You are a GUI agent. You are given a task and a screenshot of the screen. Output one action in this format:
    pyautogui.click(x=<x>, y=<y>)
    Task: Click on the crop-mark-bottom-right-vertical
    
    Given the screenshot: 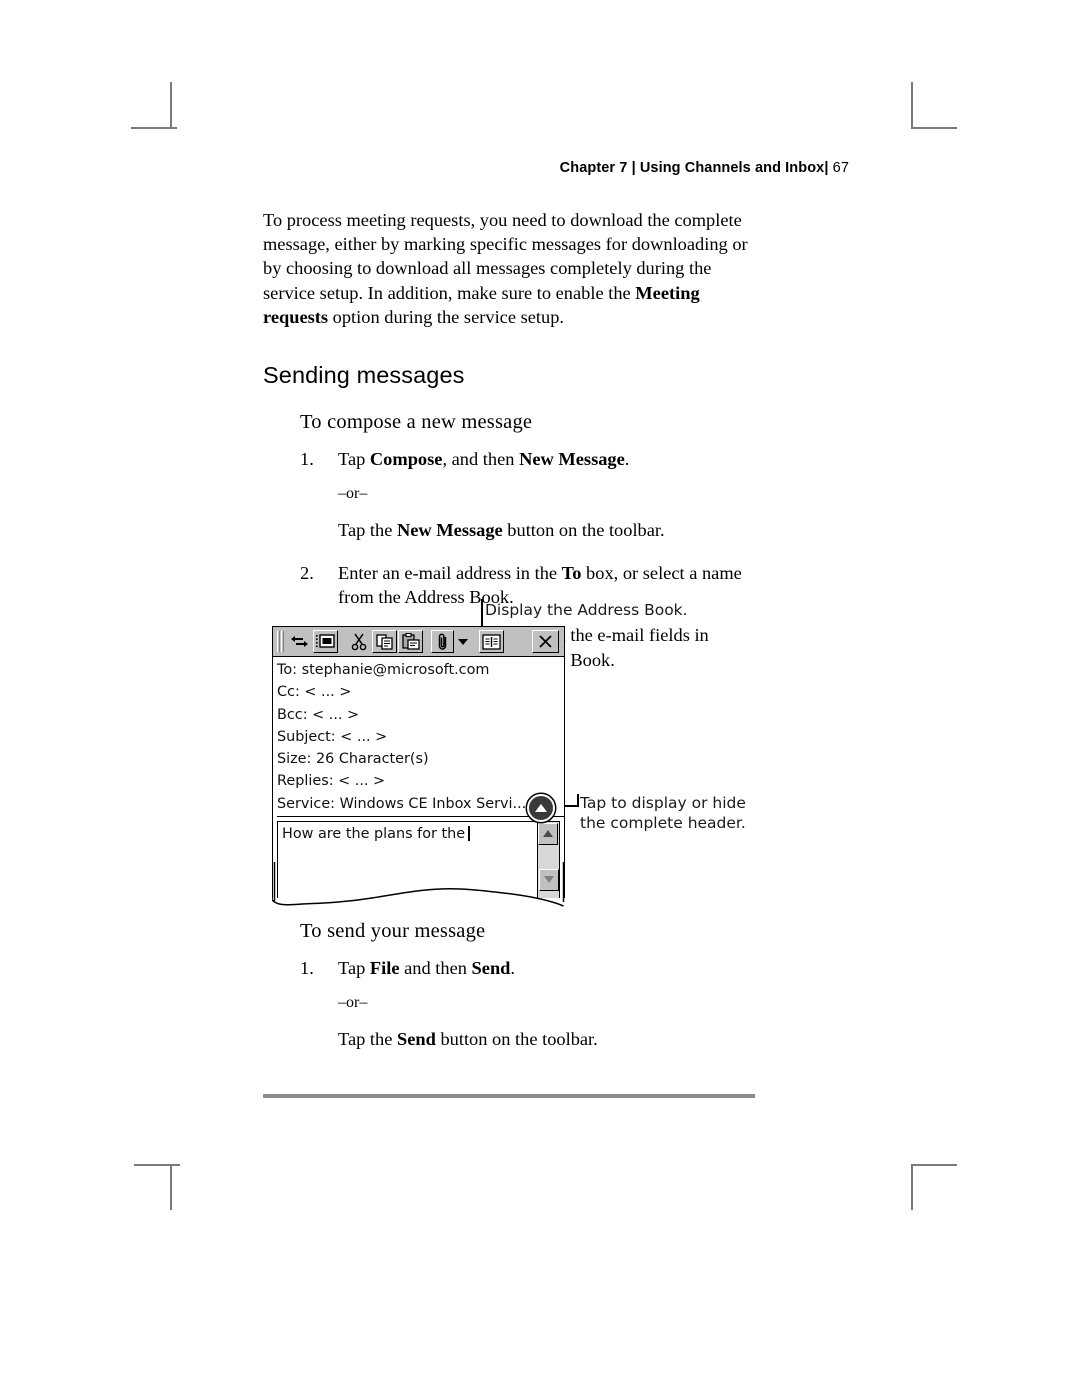 What is the action you would take?
    pyautogui.click(x=912, y=1187)
    